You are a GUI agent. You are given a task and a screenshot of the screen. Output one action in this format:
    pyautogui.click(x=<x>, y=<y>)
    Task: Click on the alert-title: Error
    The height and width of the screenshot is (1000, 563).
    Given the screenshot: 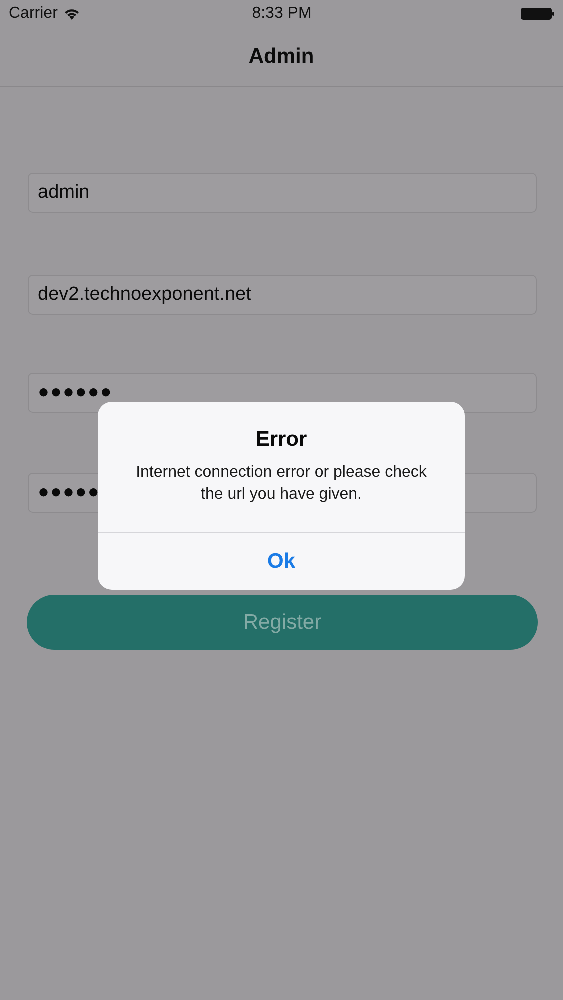 What is the action you would take?
    pyautogui.click(x=282, y=440)
    